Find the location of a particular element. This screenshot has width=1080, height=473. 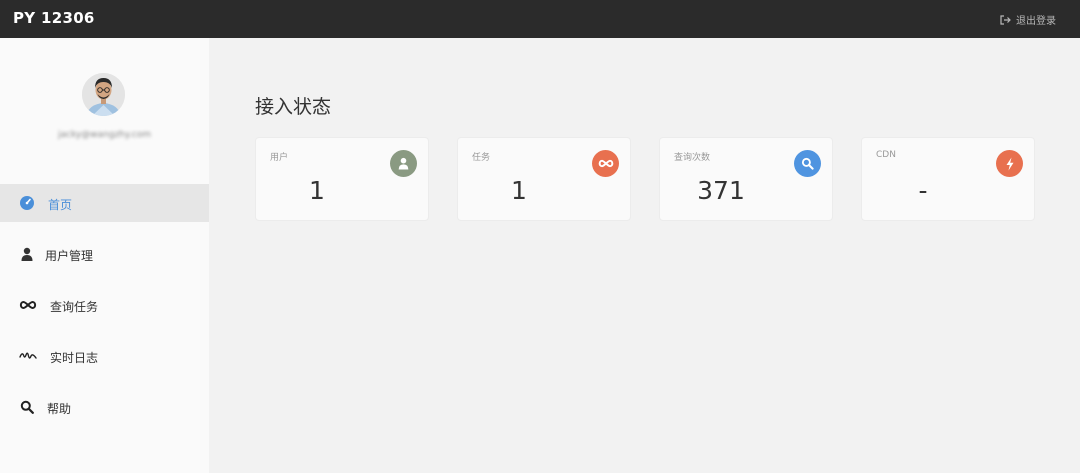

stat-label: 用户 is located at coordinates (279, 158).